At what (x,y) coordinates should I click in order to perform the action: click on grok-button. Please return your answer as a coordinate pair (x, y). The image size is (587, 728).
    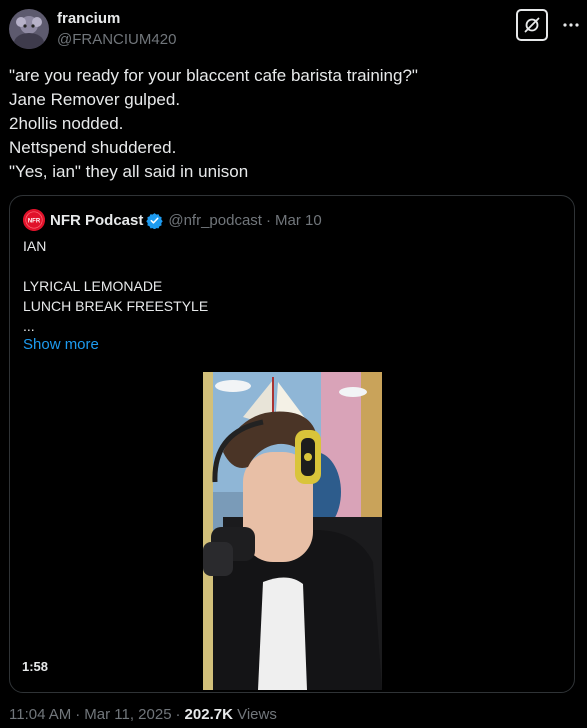
    Looking at the image, I should click on (532, 25).